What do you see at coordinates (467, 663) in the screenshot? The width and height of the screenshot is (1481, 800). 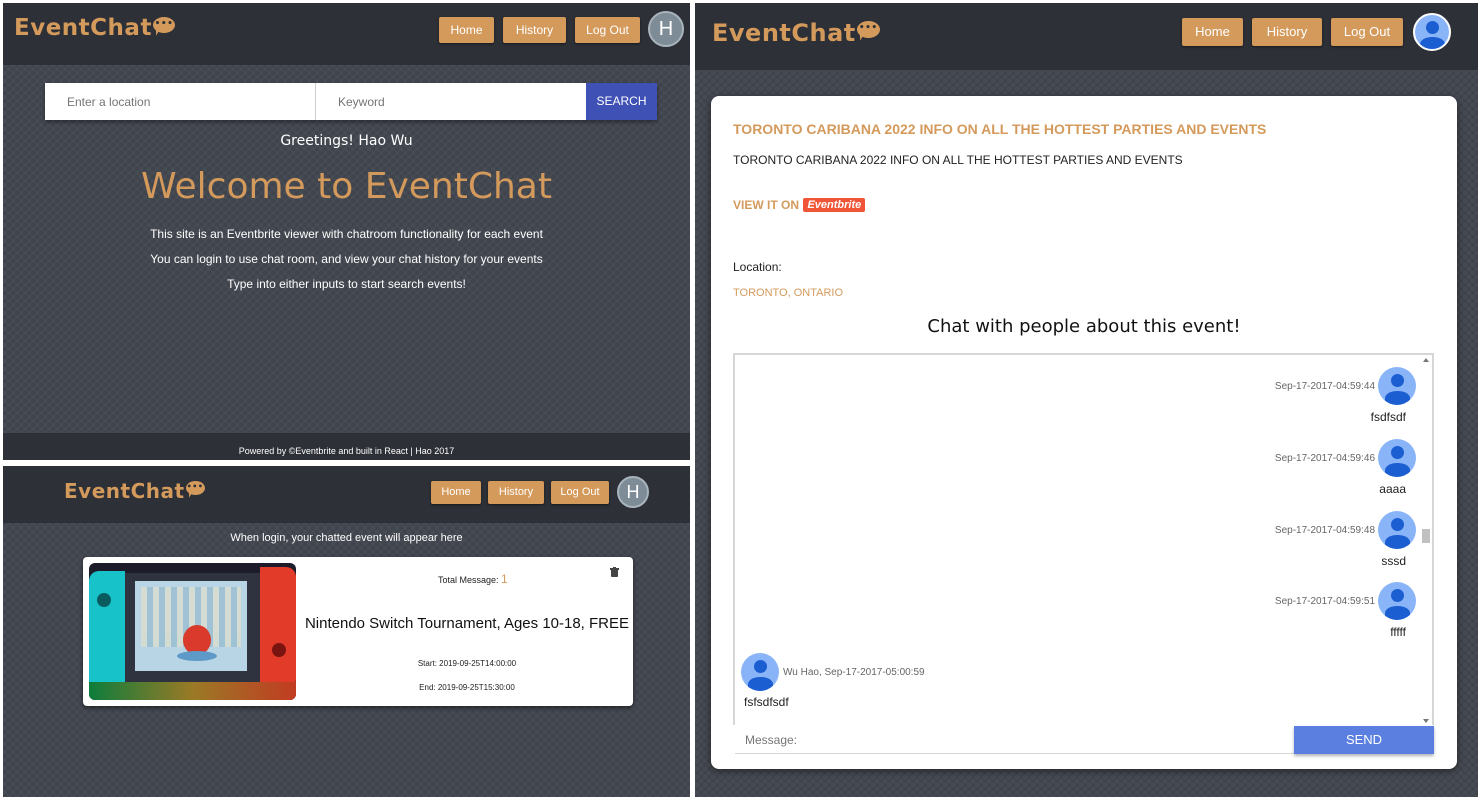 I see `event-start: Start: 2019-09-25T14:00:00` at bounding box center [467, 663].